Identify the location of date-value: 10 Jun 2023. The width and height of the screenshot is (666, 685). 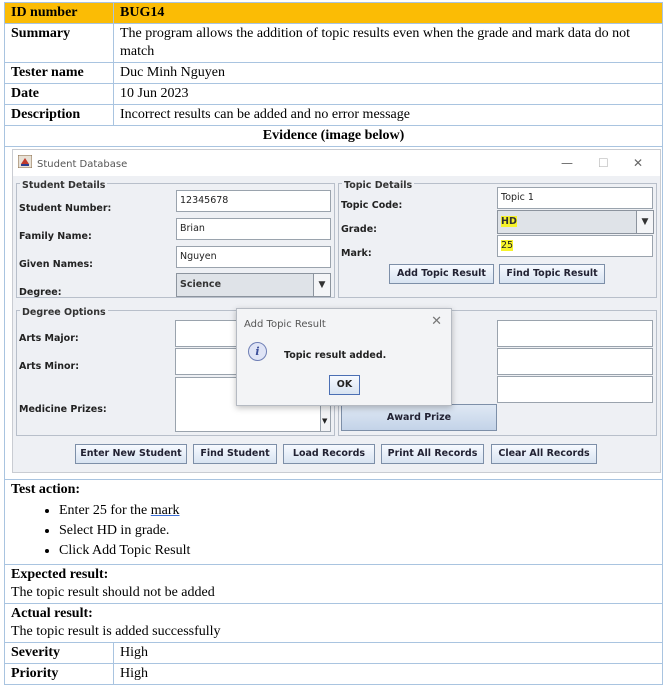
(388, 94).